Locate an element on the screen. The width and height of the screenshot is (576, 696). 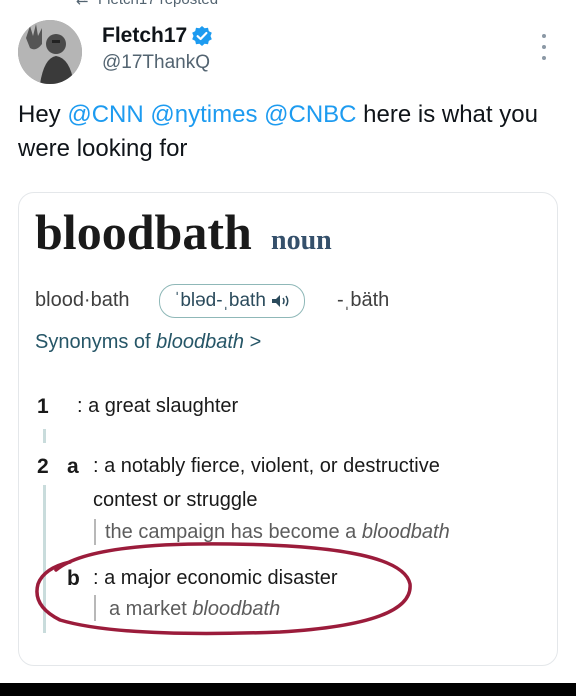
synonyms-link: Synonyms of bloodbath > is located at coordinates (148, 342).